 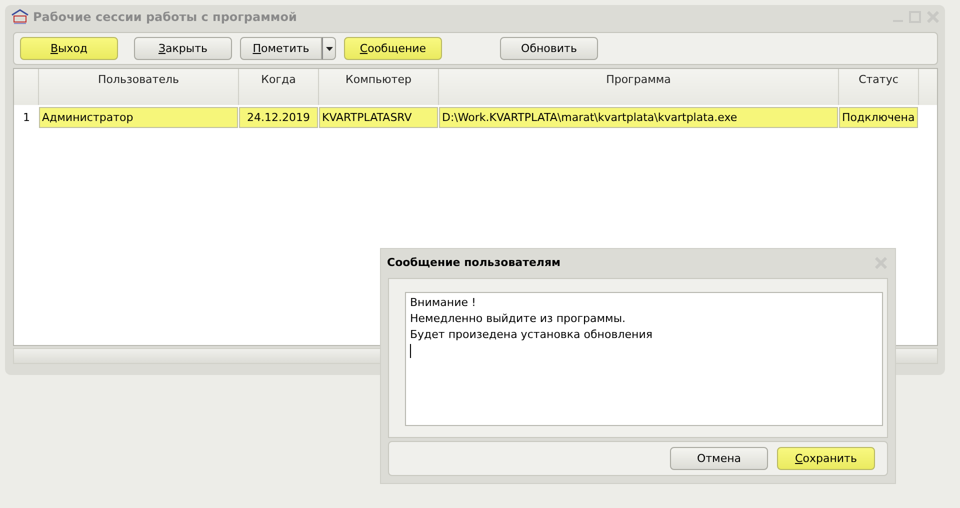 What do you see at coordinates (278, 117) in the screenshot?
I see `table-cell: 24.12.2019` at bounding box center [278, 117].